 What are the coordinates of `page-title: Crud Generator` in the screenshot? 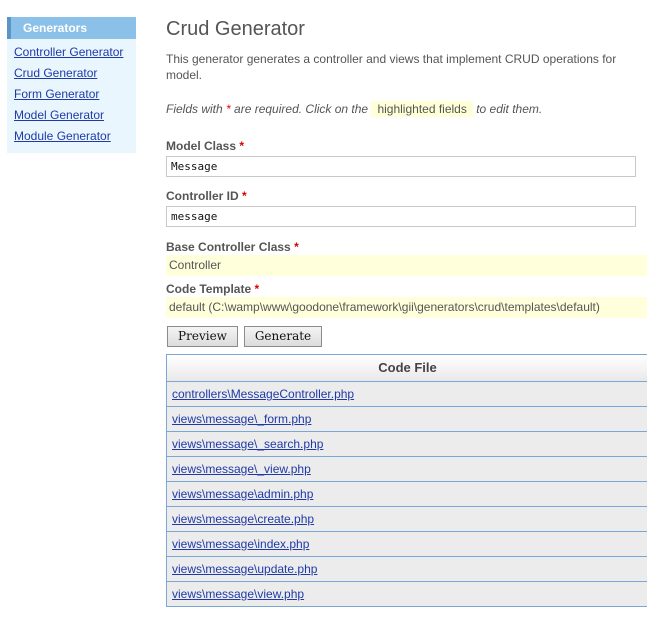 It's located at (235, 29).